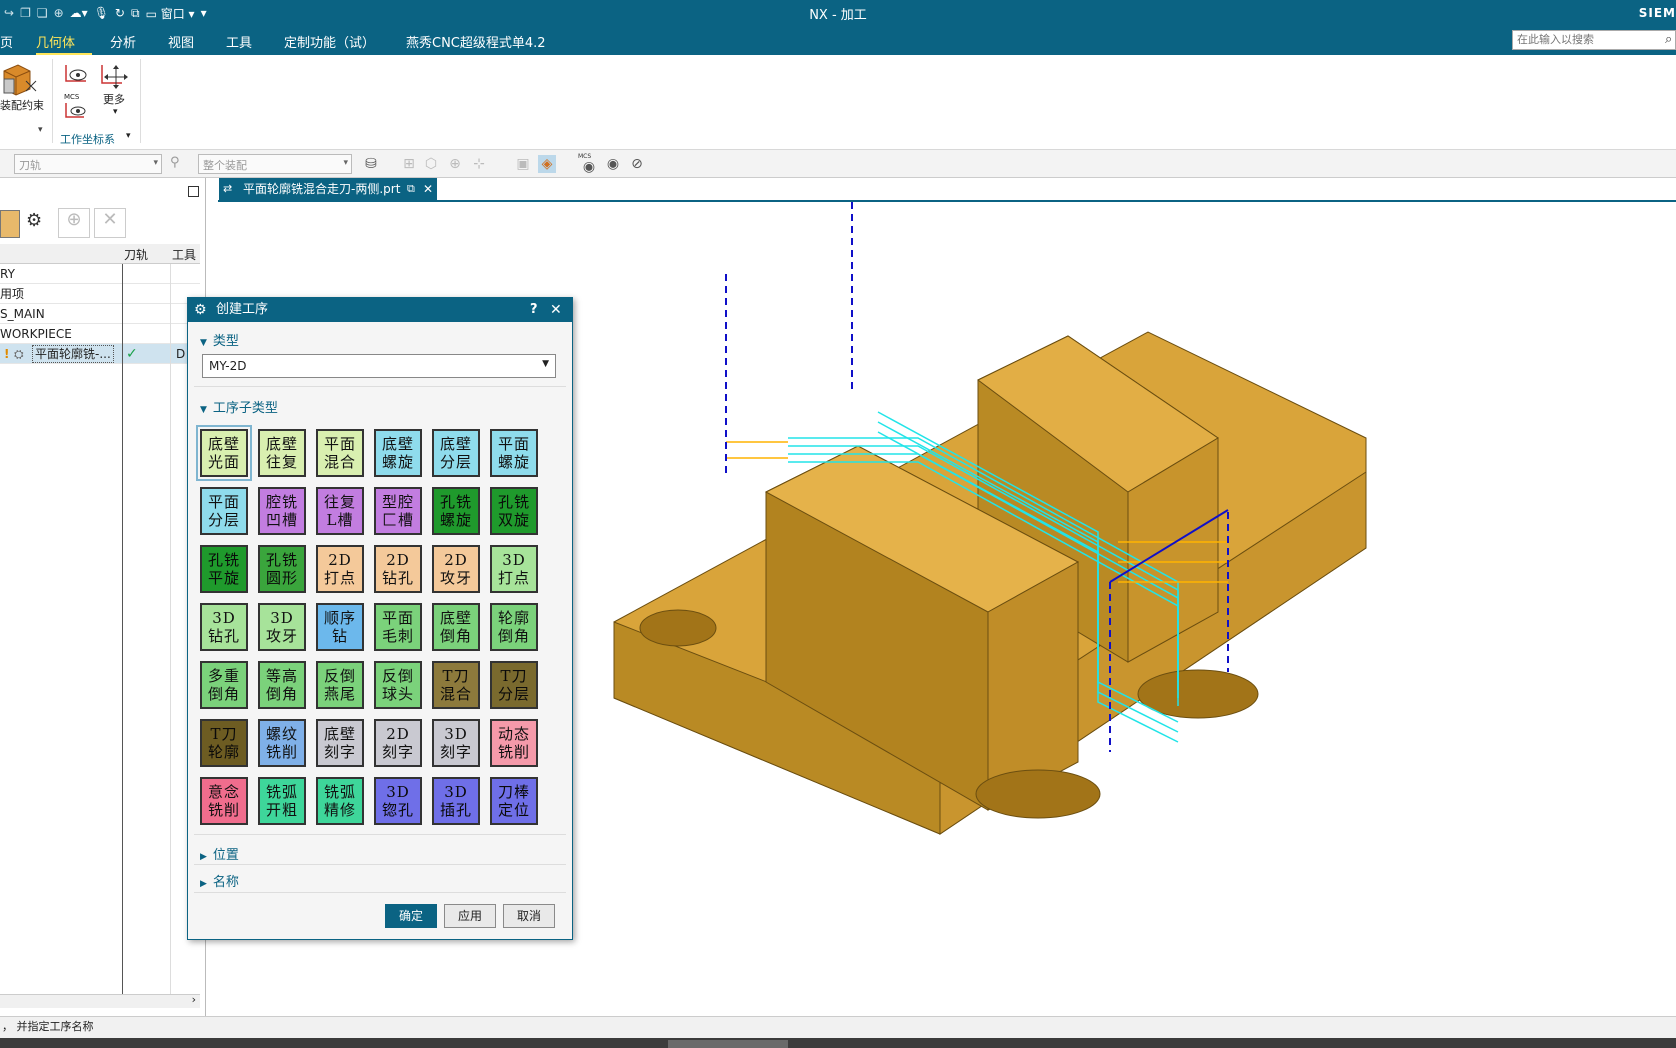  I want to click on section-subtype-header: ▼ 工序子类型, so click(239, 406).